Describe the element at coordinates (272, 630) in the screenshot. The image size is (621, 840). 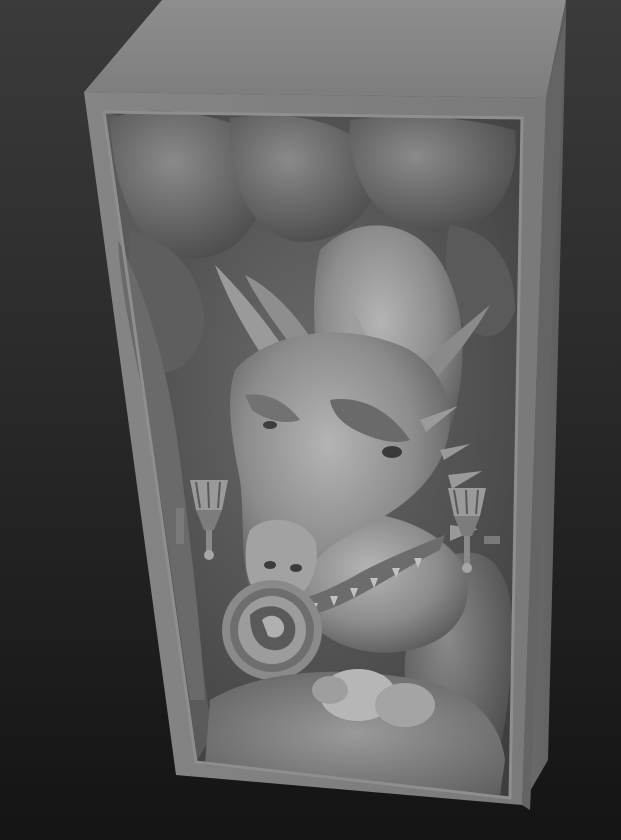
I see `shield-emblem-icon` at that location.